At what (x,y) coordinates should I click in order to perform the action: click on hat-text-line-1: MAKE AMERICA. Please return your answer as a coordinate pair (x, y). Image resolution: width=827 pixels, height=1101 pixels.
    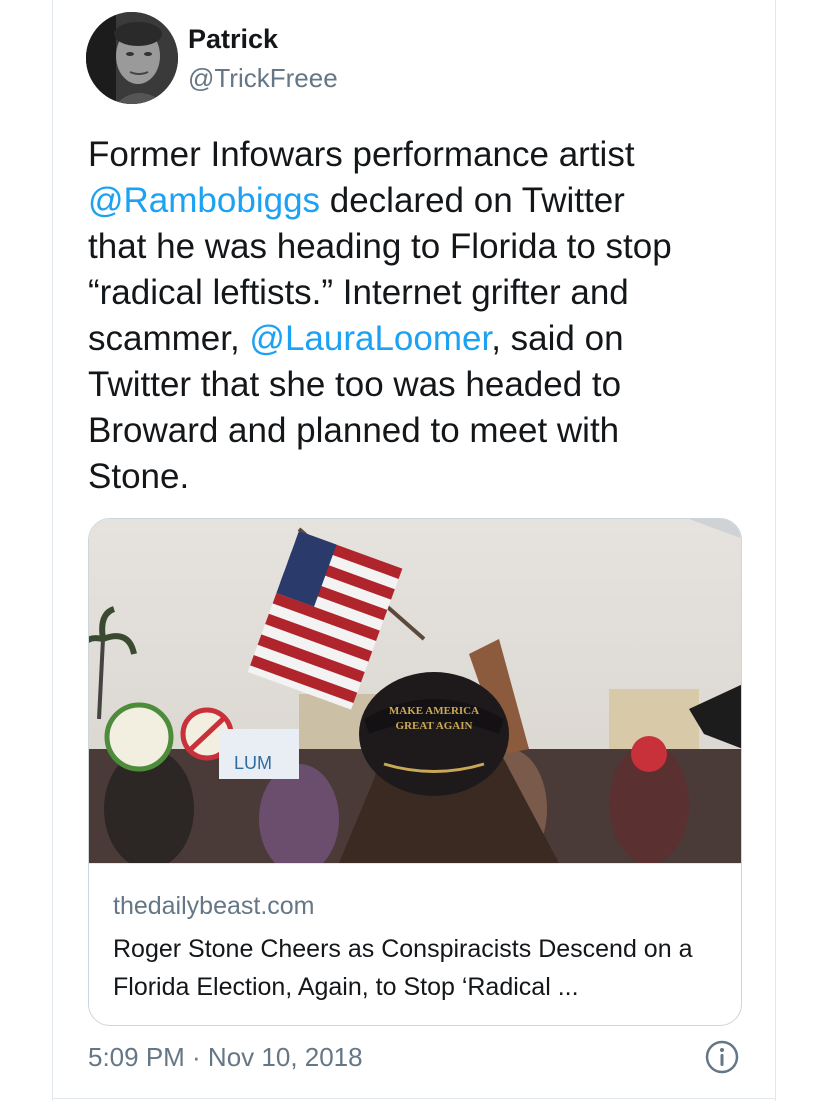
    Looking at the image, I should click on (434, 711).